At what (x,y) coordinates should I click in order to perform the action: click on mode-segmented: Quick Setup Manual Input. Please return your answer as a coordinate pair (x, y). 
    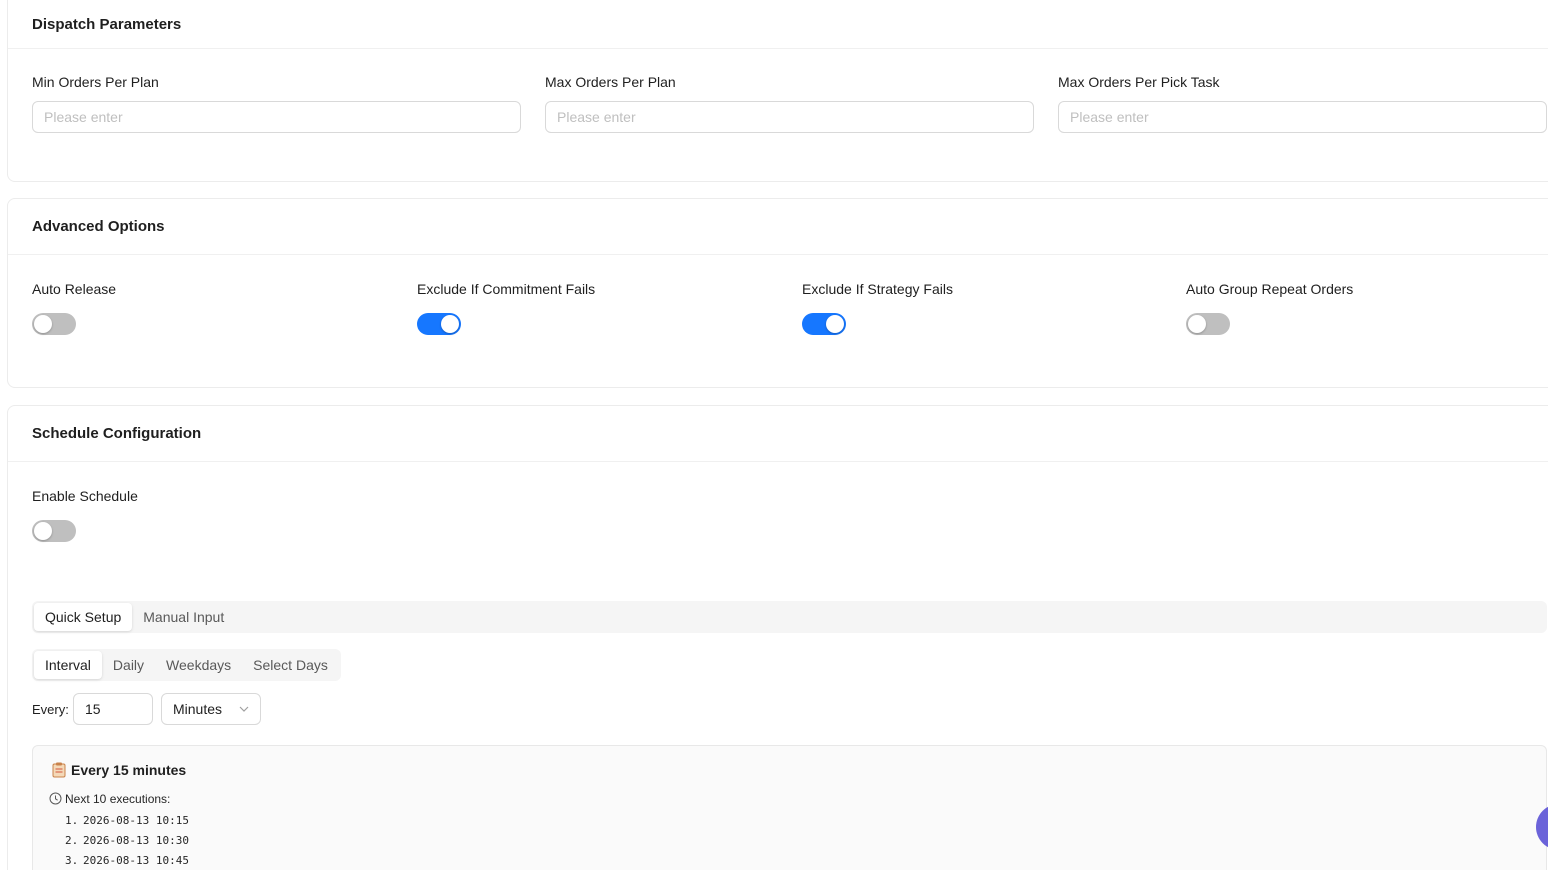
    Looking at the image, I should click on (789, 617).